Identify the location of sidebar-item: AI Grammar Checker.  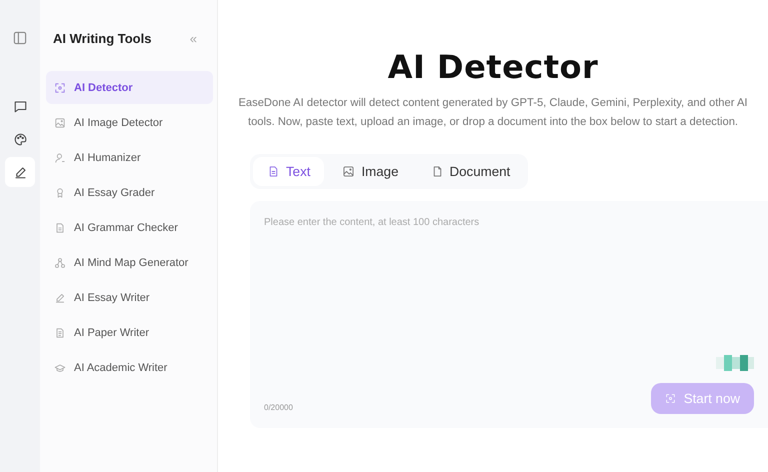
(129, 227).